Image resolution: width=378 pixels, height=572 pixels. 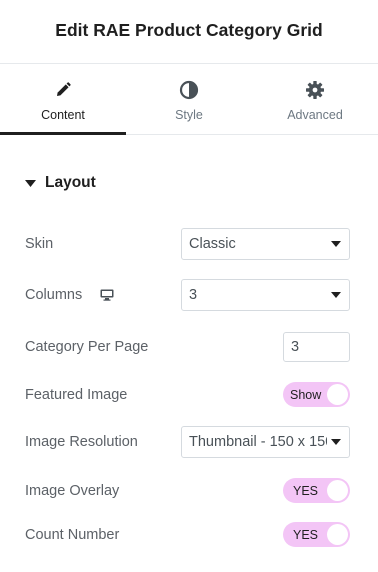 What do you see at coordinates (306, 394) in the screenshot?
I see `featured-image-toggle-text: Show` at bounding box center [306, 394].